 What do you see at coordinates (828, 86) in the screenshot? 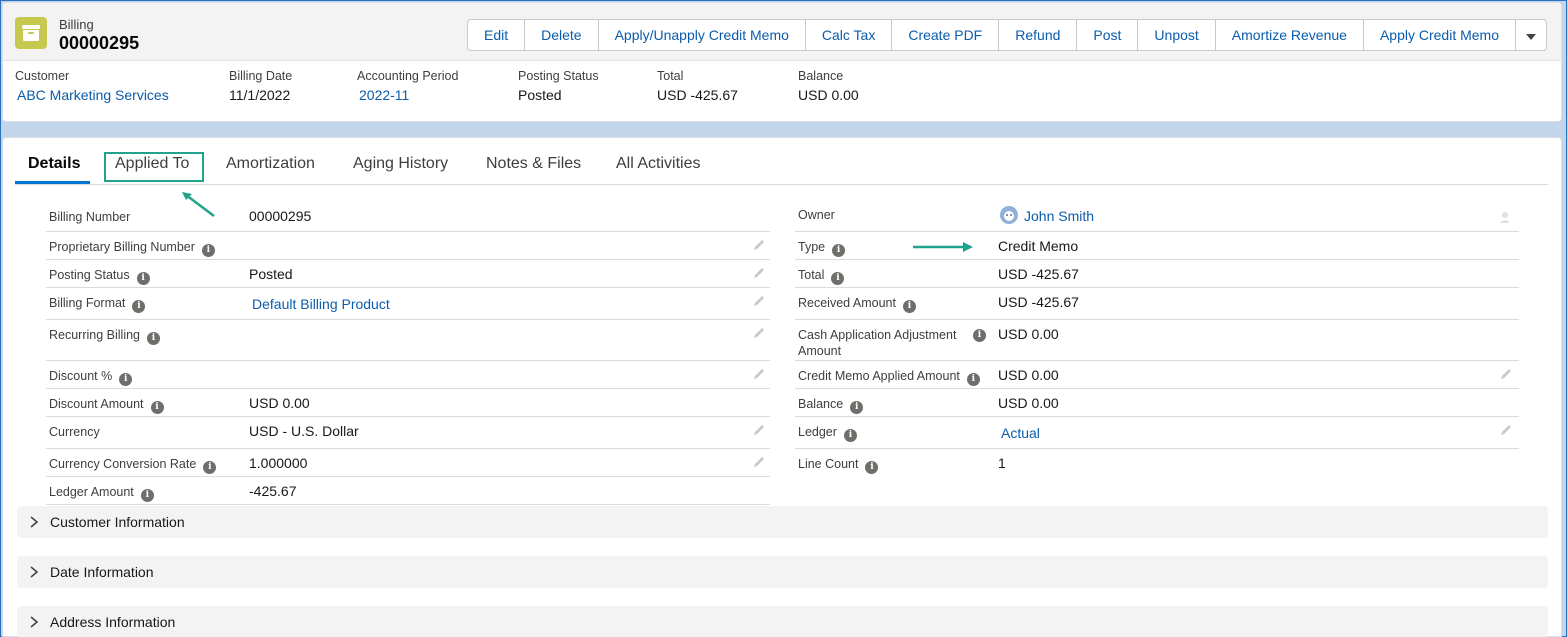
I see `highlight-balance: Balance USD 0.00` at bounding box center [828, 86].